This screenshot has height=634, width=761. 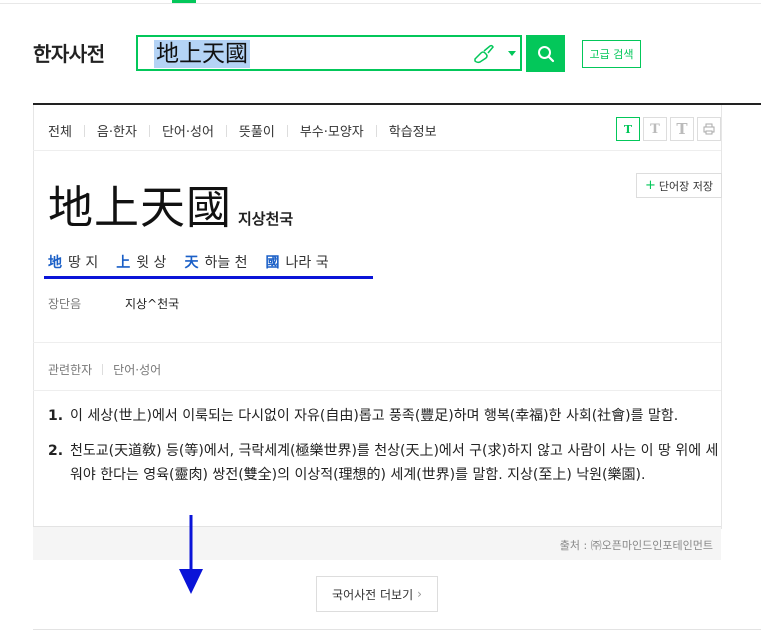 I want to click on save-to-wordbook-button: + 단어장 저장, so click(x=679, y=185).